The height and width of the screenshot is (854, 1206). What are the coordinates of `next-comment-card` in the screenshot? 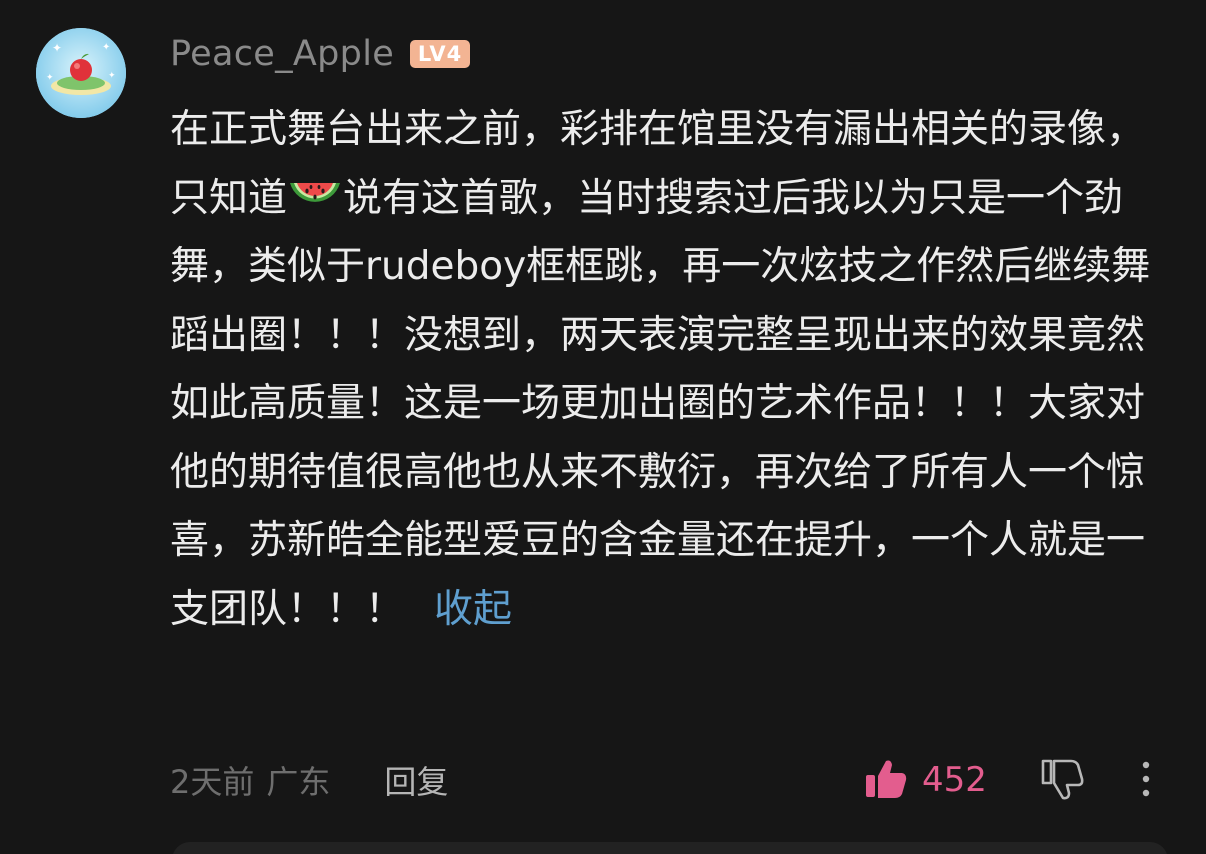 It's located at (670, 848).